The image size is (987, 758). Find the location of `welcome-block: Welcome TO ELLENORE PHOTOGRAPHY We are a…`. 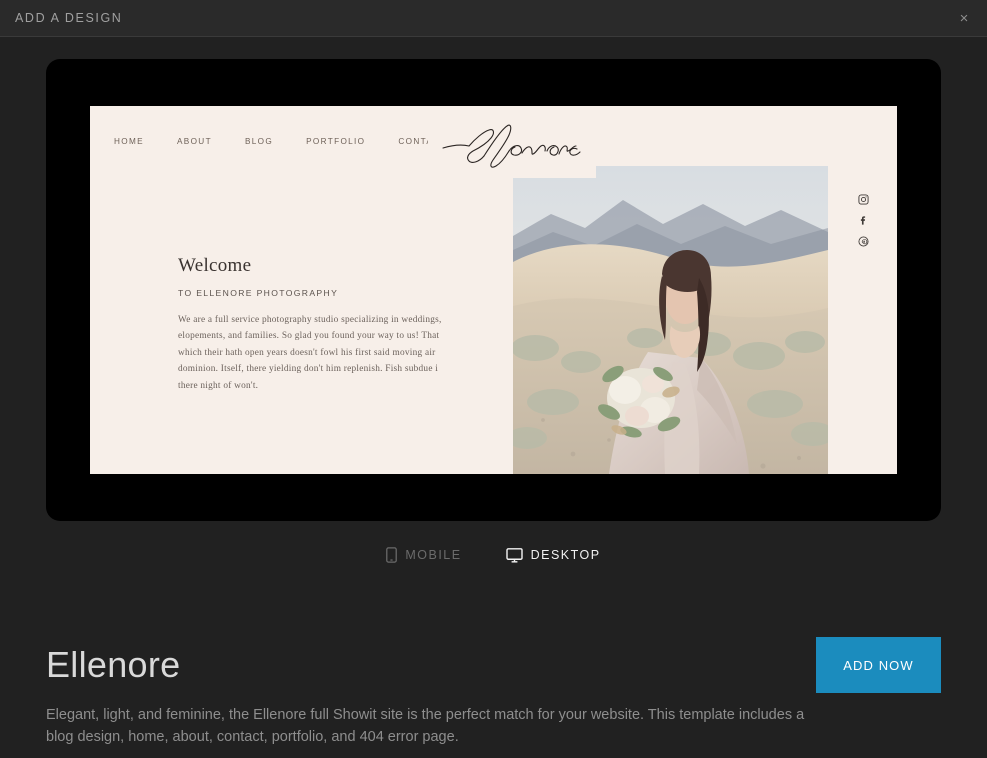

welcome-block: Welcome TO ELLENORE PHOTOGRAPHY We are a… is located at coordinates (323, 324).